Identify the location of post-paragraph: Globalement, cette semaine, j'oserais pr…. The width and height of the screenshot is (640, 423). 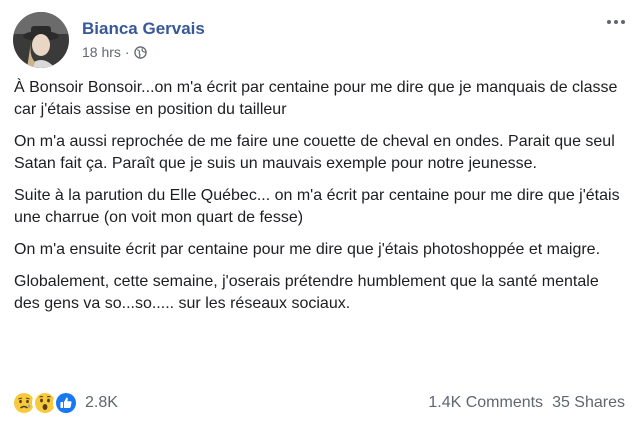
(306, 292).